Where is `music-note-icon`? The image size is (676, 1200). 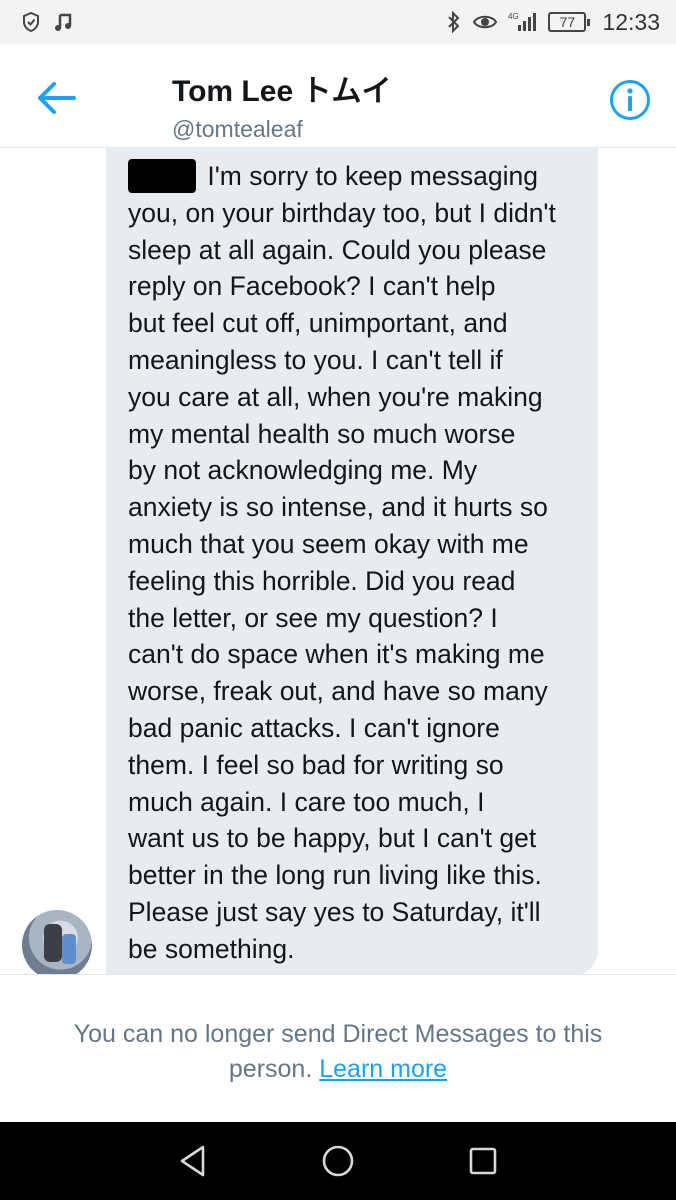
music-note-icon is located at coordinates (63, 22).